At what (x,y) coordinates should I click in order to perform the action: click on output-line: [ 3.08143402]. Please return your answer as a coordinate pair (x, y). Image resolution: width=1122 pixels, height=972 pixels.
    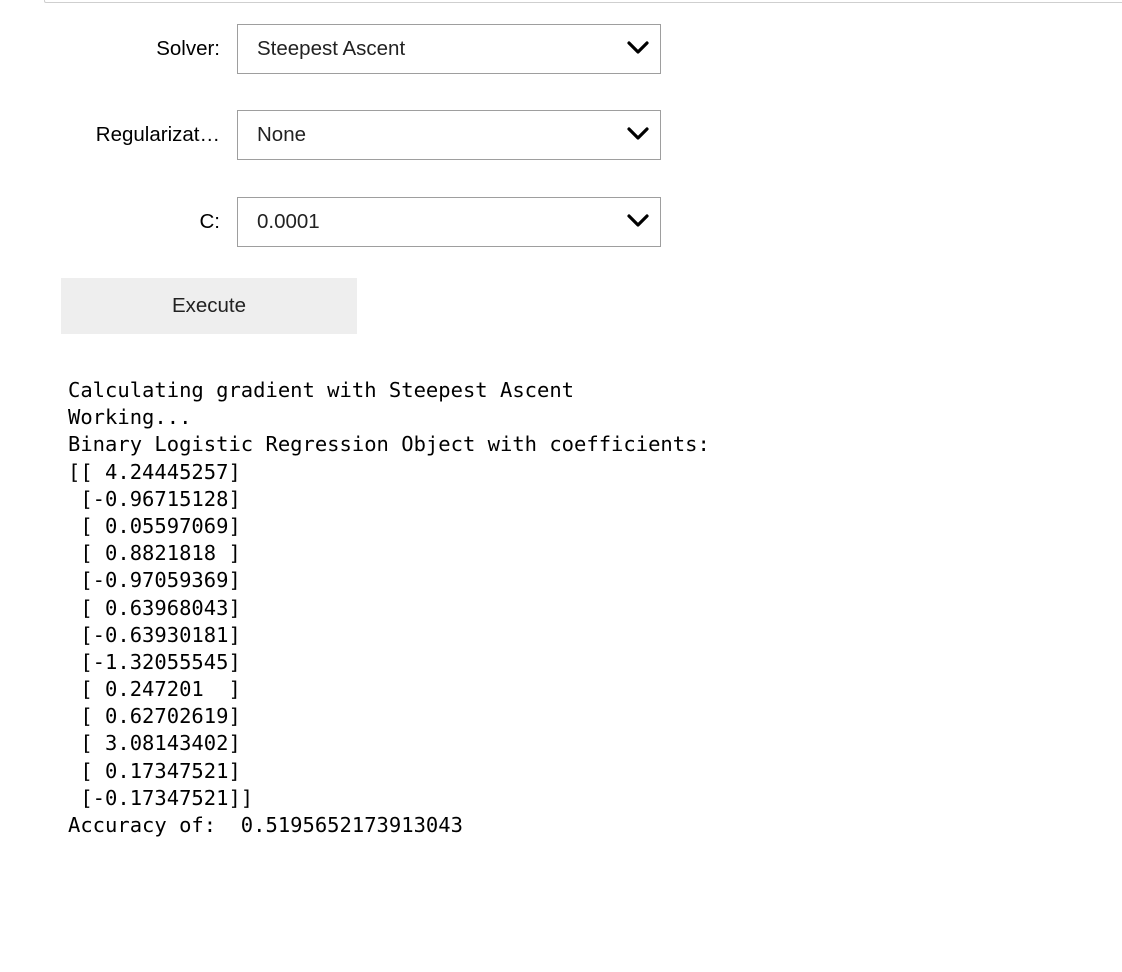
    Looking at the image, I should click on (154, 743).